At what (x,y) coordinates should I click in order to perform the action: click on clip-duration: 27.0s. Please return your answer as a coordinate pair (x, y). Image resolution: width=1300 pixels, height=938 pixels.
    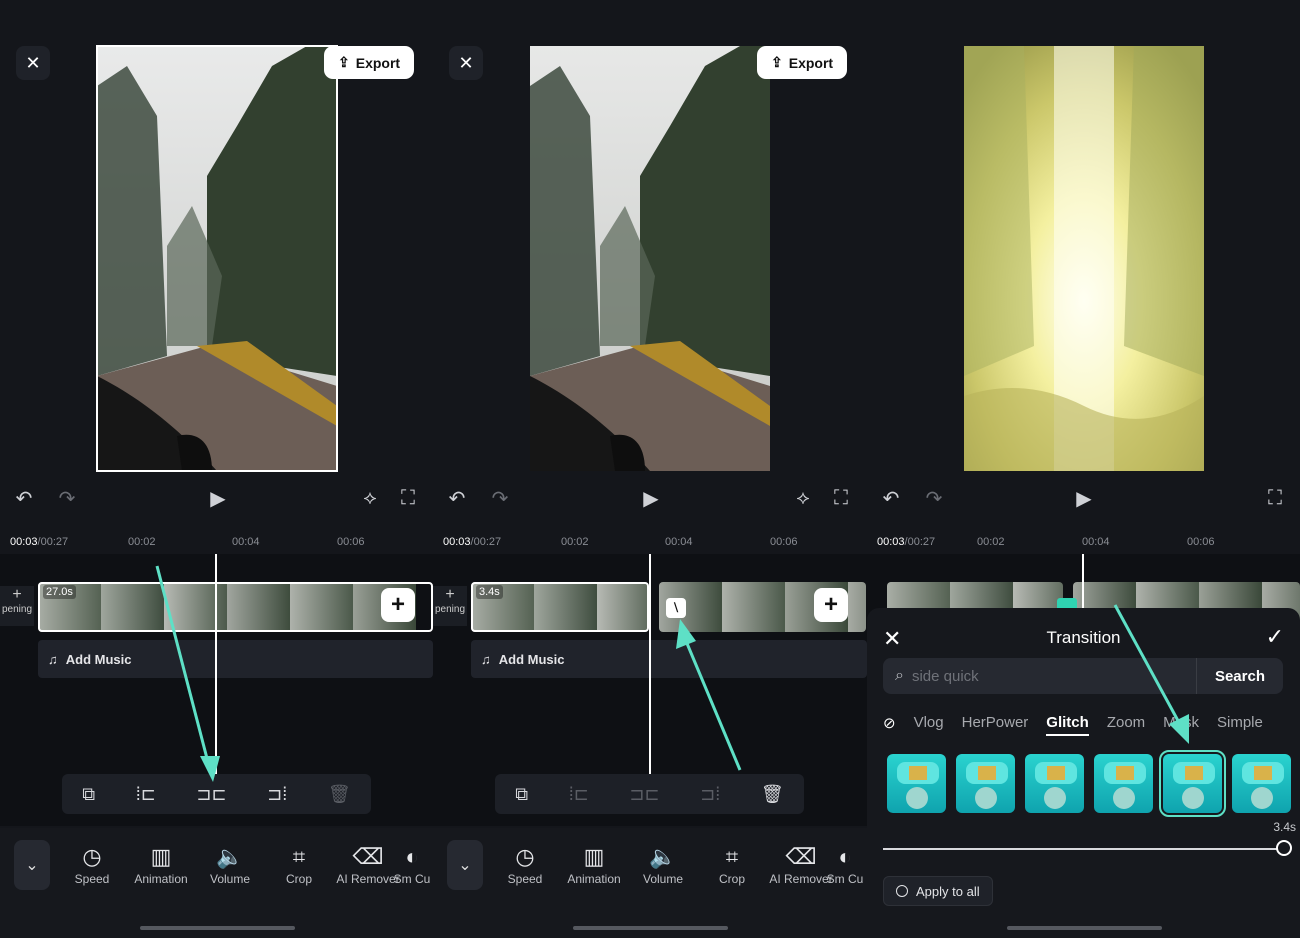
    Looking at the image, I should click on (59, 592).